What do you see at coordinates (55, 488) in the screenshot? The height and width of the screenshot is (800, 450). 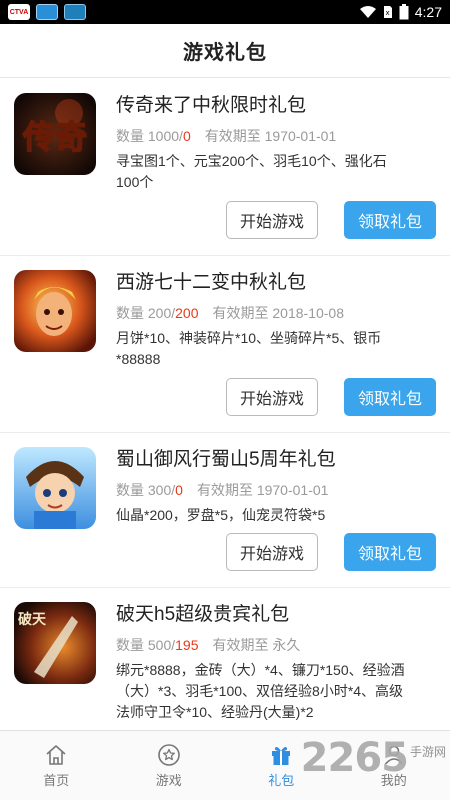 I see `shushan-game-icon` at bounding box center [55, 488].